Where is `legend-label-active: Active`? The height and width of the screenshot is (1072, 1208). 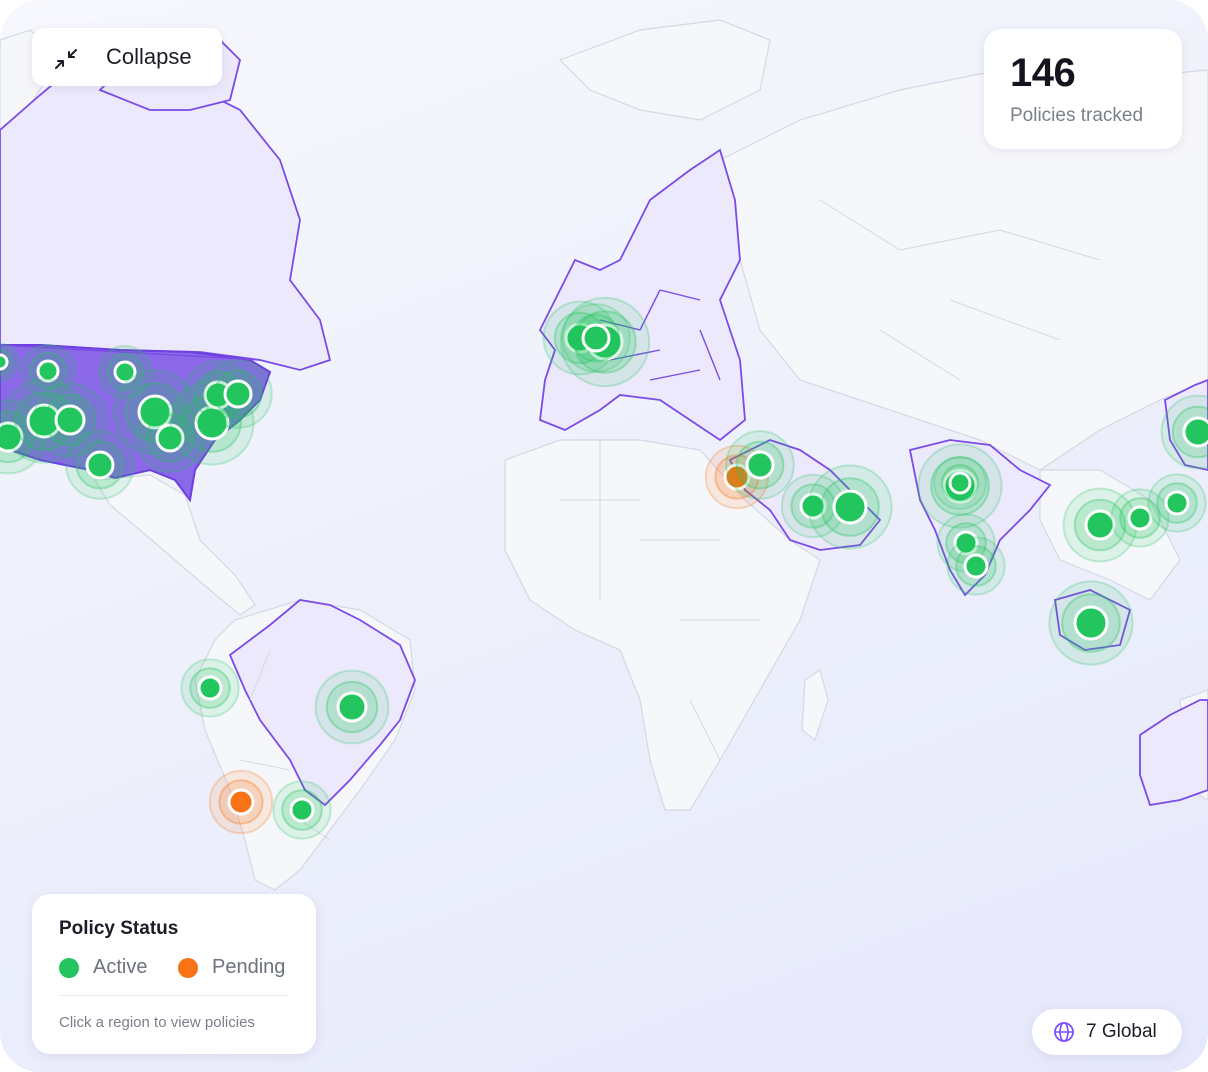 legend-label-active: Active is located at coordinates (120, 967).